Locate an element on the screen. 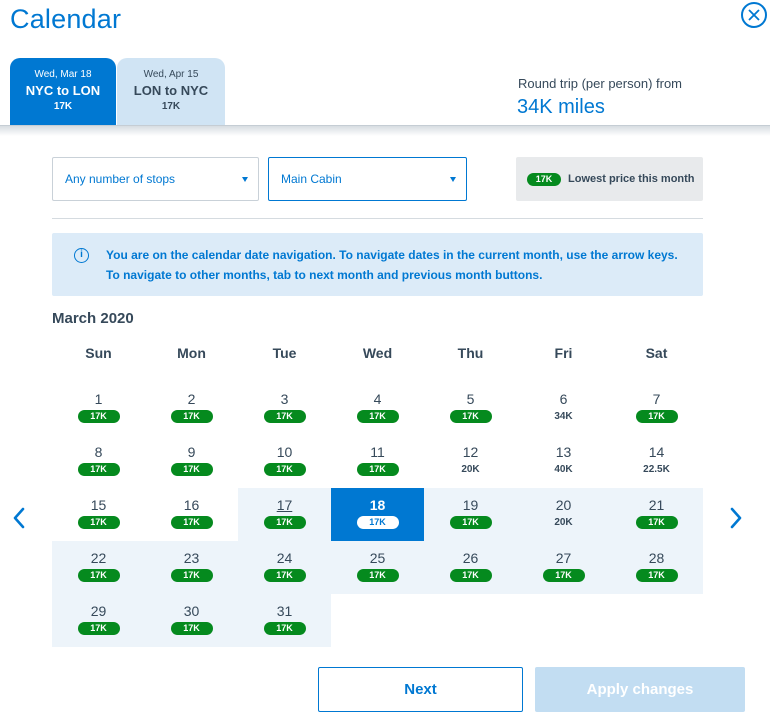 Image resolution: width=770 pixels, height=715 pixels. calendar-day: 9 17K is located at coordinates (191, 461).